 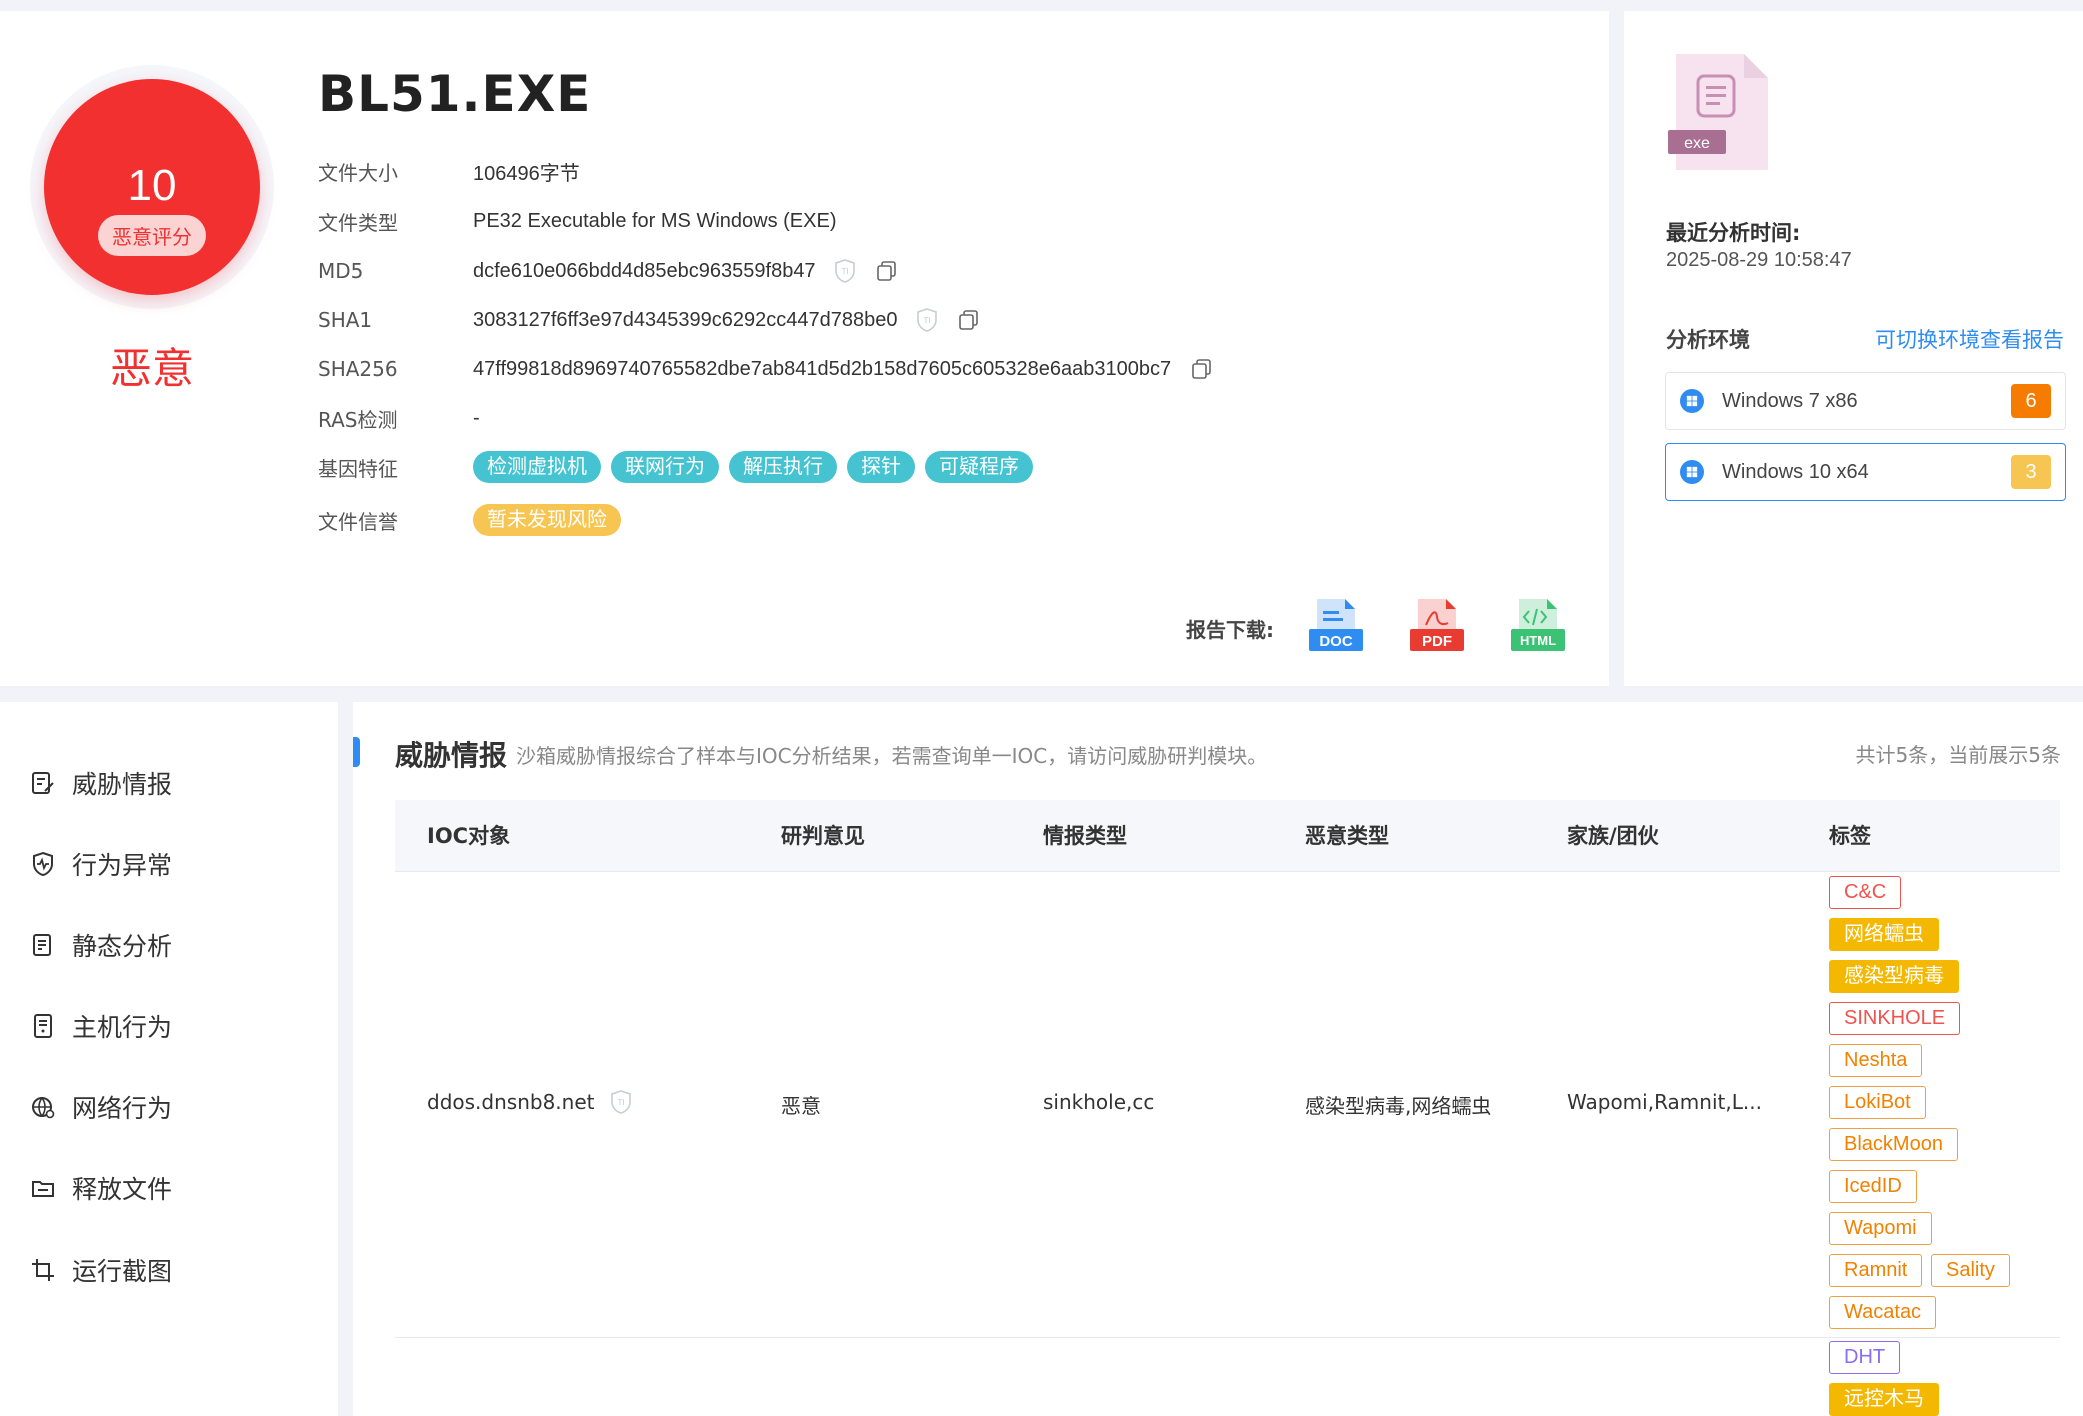 I want to click on info-label: SHA1, so click(x=345, y=320).